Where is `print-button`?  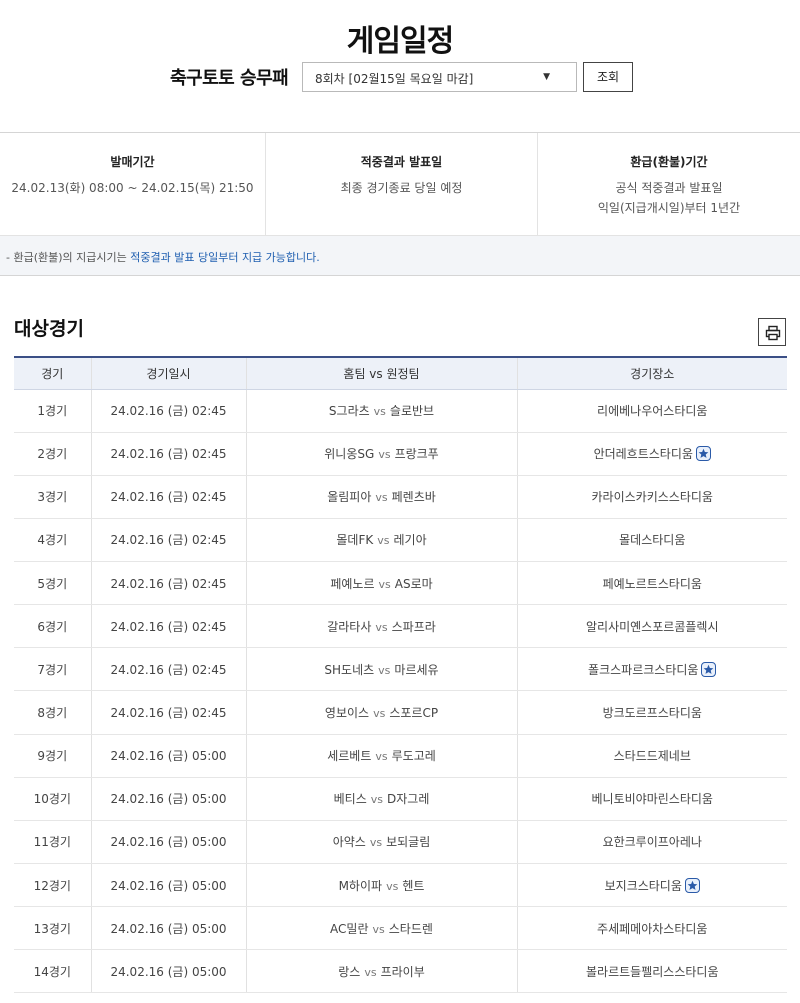 print-button is located at coordinates (772, 332).